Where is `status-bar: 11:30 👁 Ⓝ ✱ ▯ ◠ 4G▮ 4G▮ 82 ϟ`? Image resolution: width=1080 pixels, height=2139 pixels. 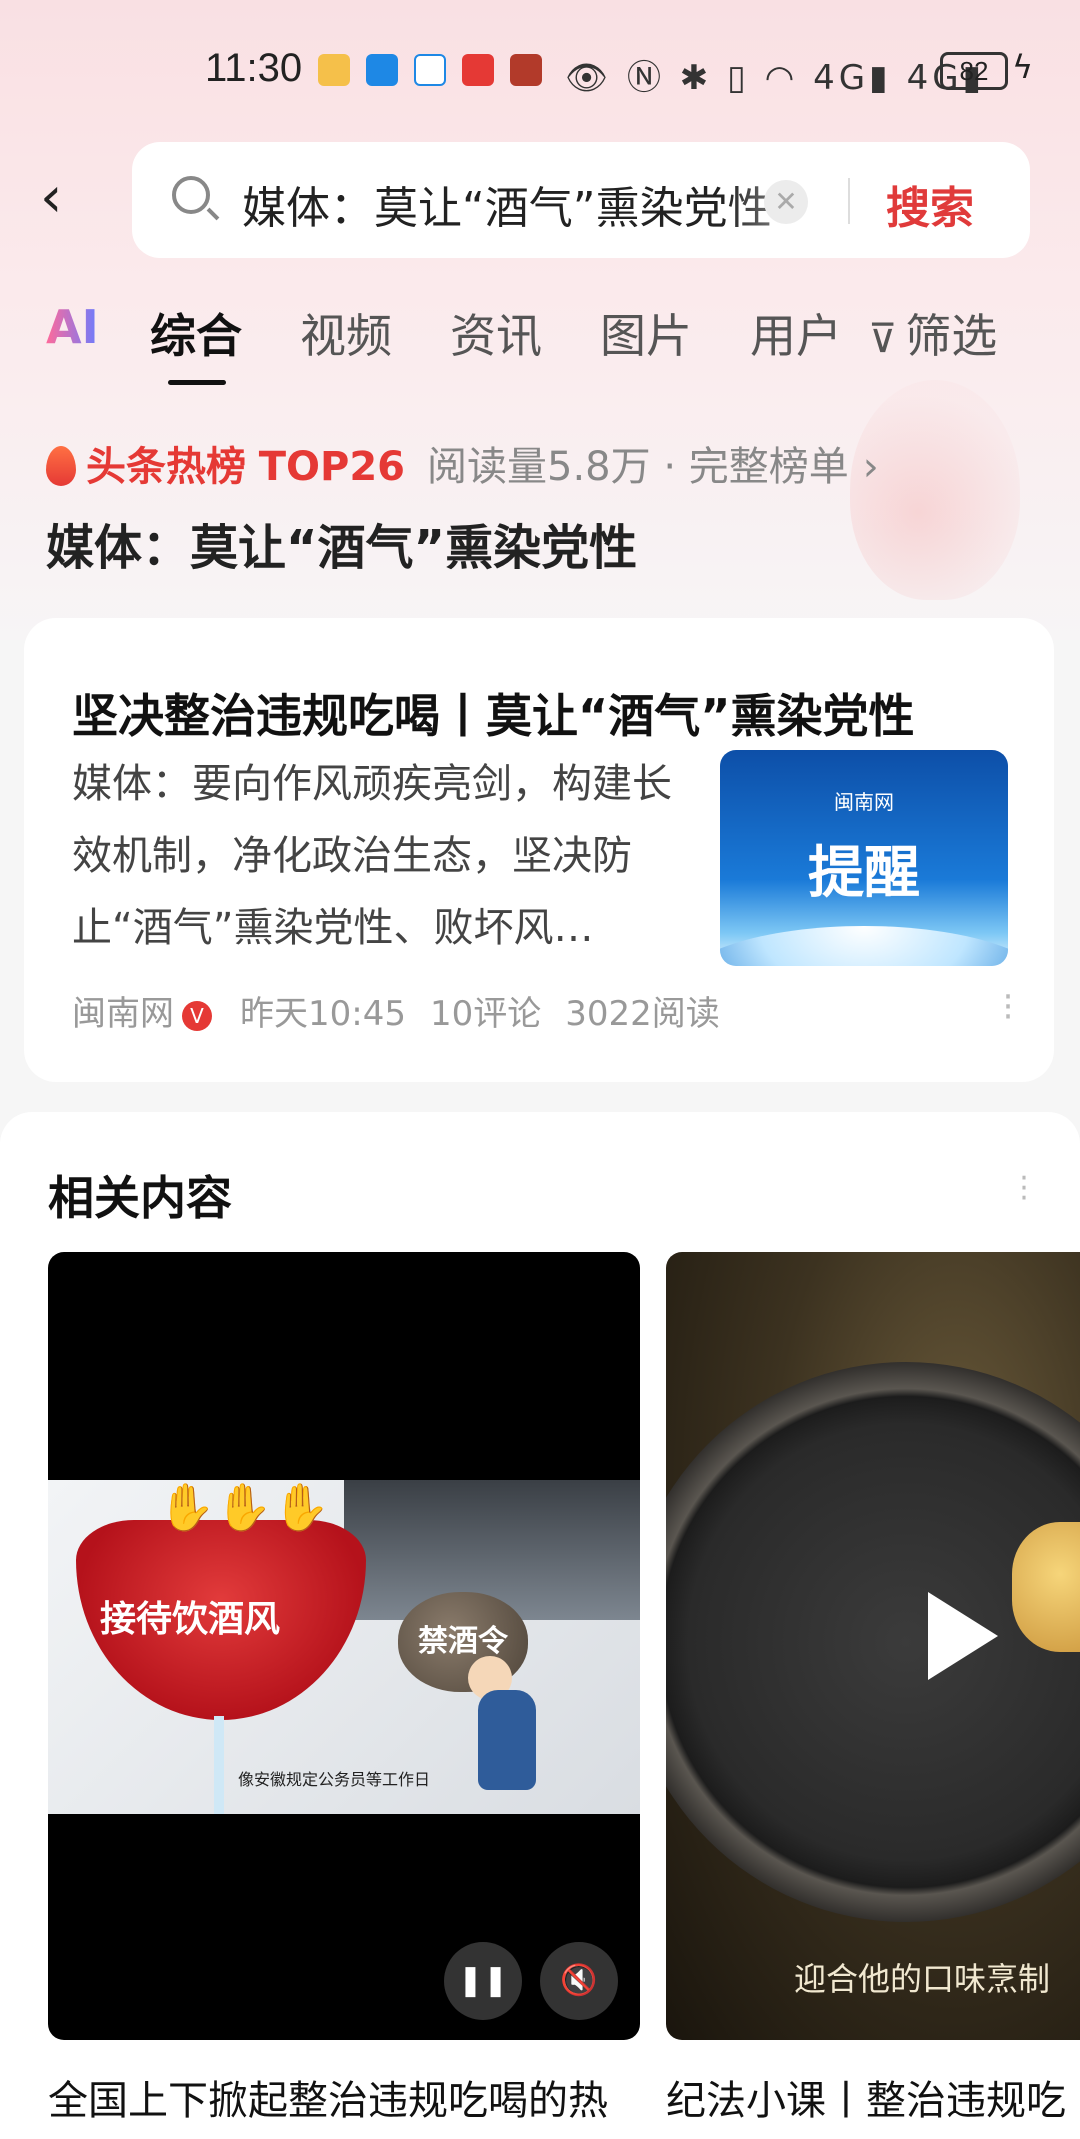
status-bar: 11:30 👁 Ⓝ ✱ ▯ ◠ 4G▮ 4G▮ 82 ϟ is located at coordinates (540, 70).